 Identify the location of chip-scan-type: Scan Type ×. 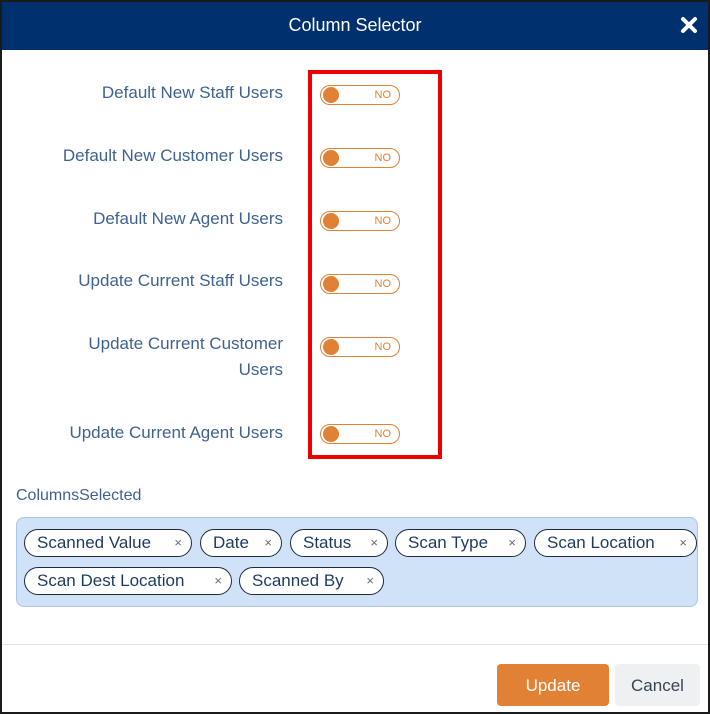
(460, 543).